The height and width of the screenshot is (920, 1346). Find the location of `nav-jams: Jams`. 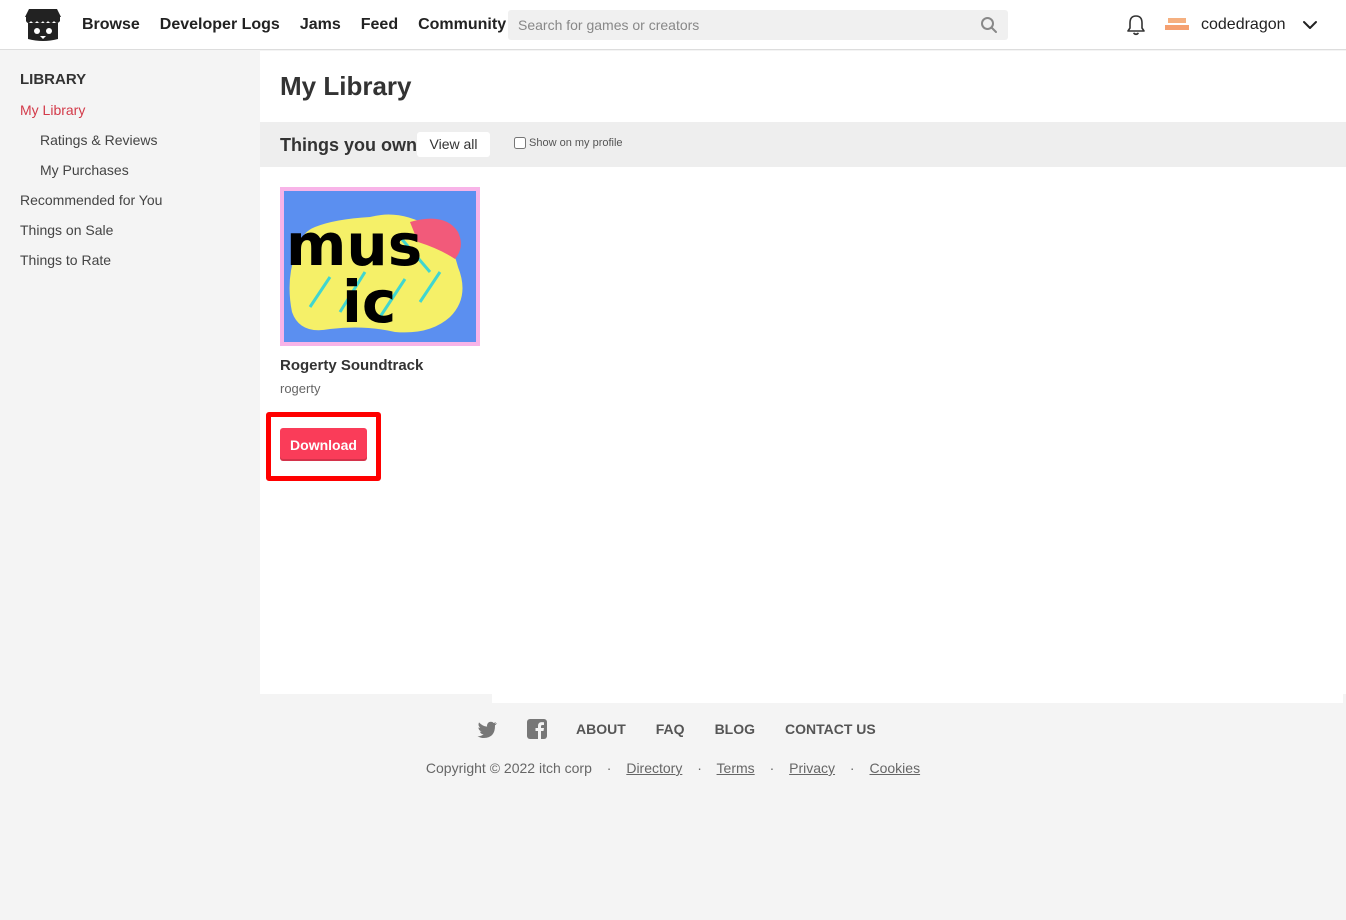

nav-jams: Jams is located at coordinates (320, 25).